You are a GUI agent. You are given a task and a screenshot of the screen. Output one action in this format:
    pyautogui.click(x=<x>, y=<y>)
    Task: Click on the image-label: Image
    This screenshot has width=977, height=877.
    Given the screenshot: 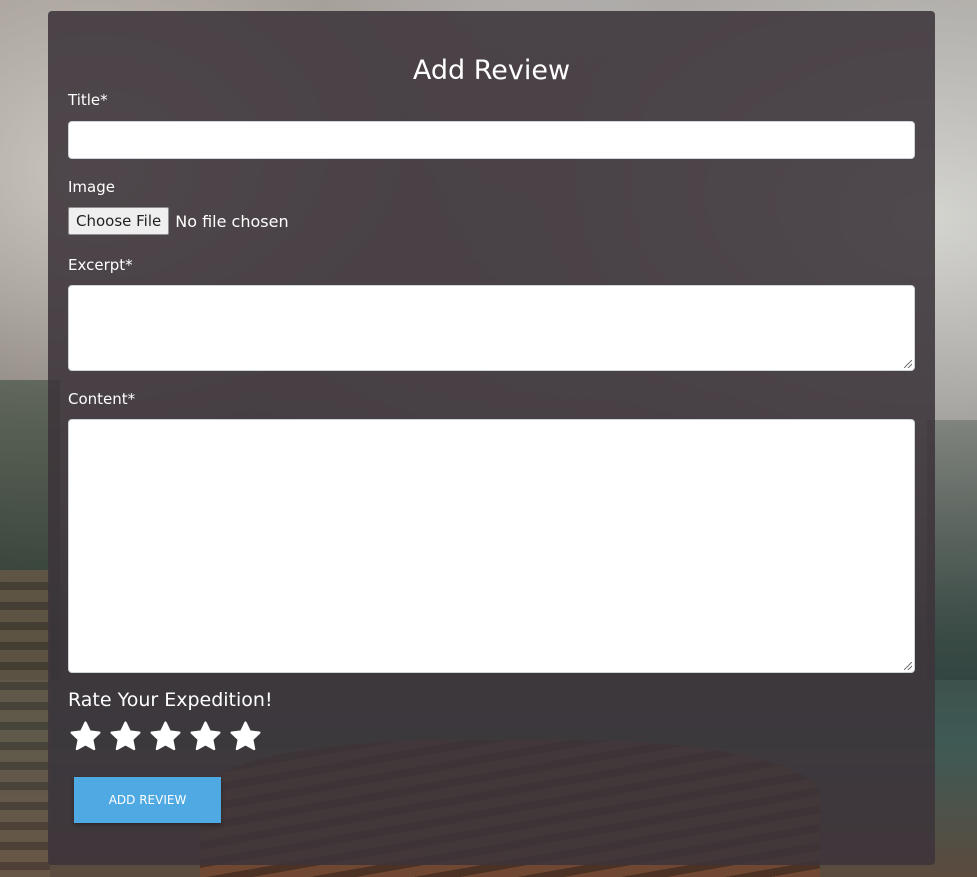 What is the action you would take?
    pyautogui.click(x=91, y=187)
    